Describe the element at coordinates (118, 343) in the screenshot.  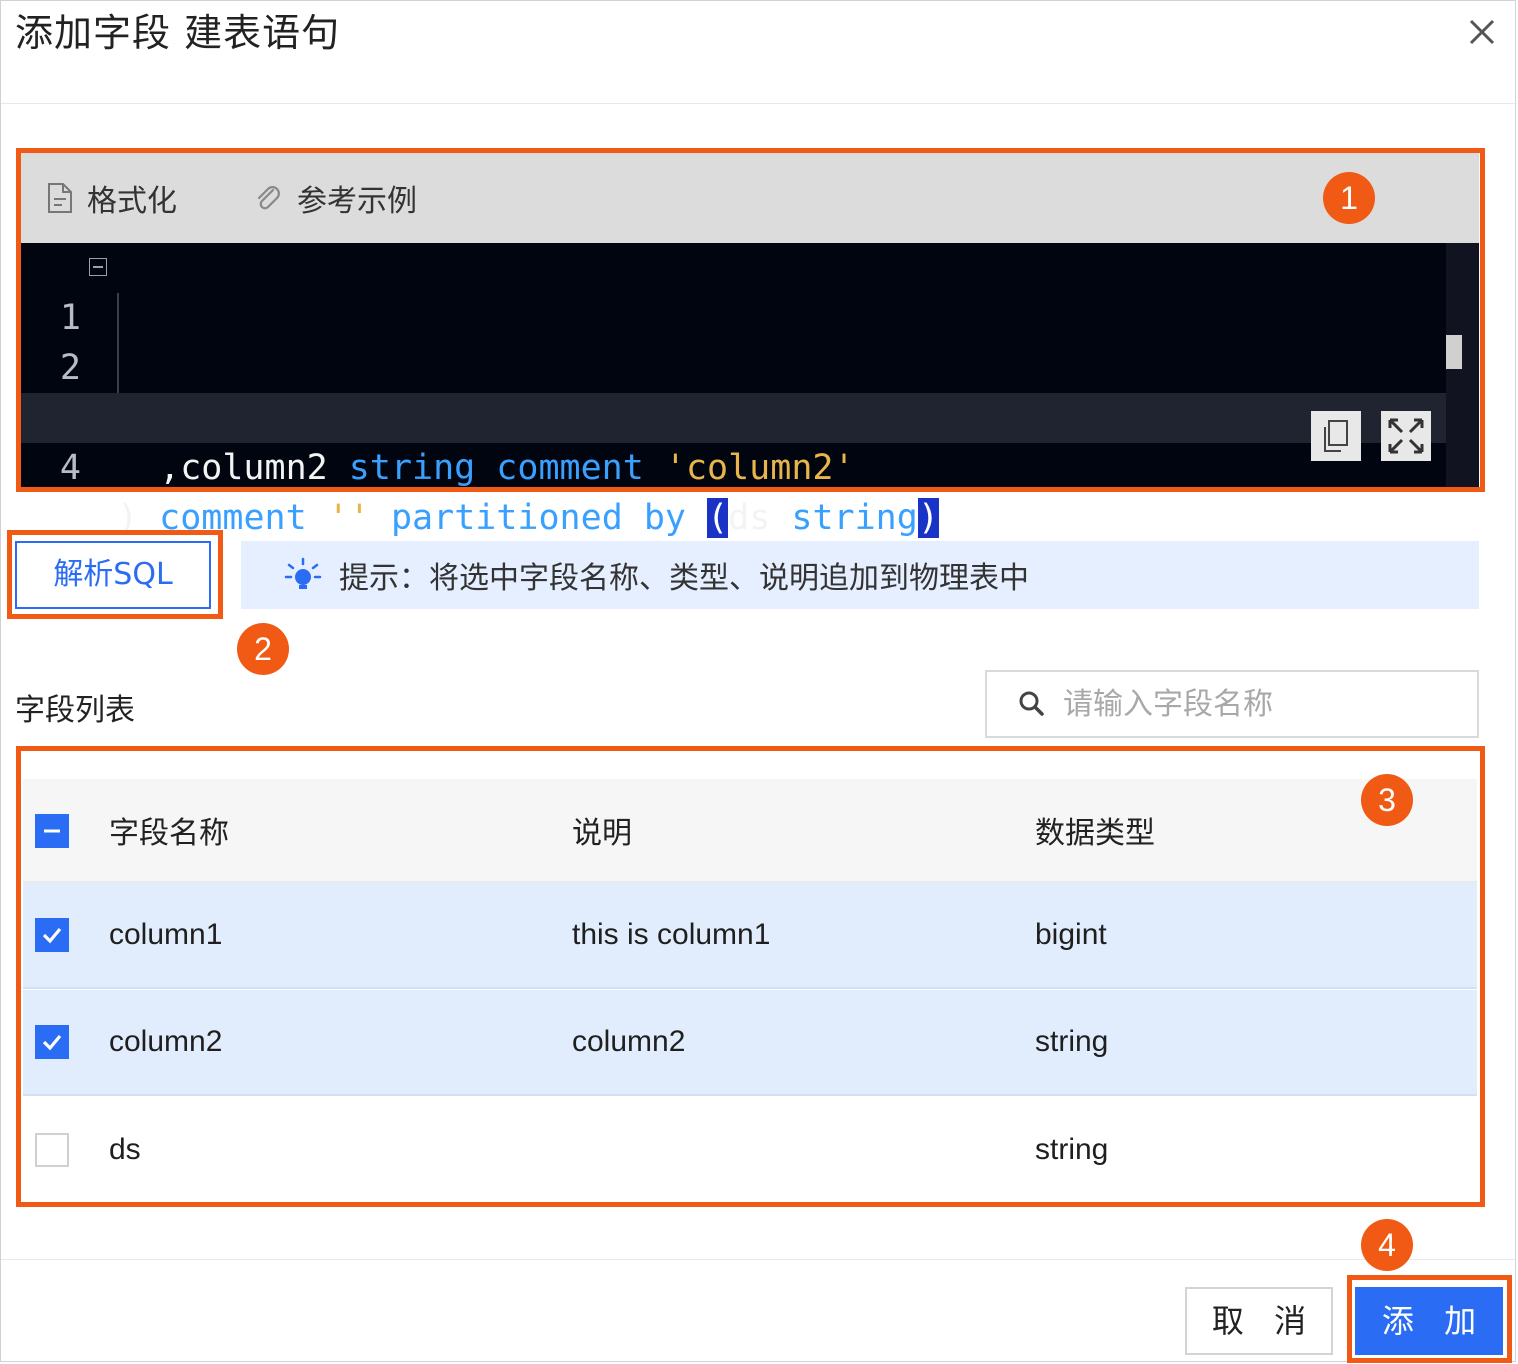
I see `indent-guide` at that location.